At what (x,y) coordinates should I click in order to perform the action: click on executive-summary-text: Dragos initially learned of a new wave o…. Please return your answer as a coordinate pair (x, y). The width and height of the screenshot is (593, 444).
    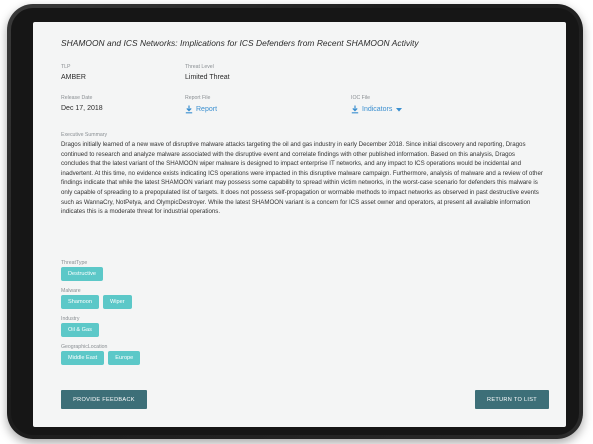
    Looking at the image, I should click on (302, 178).